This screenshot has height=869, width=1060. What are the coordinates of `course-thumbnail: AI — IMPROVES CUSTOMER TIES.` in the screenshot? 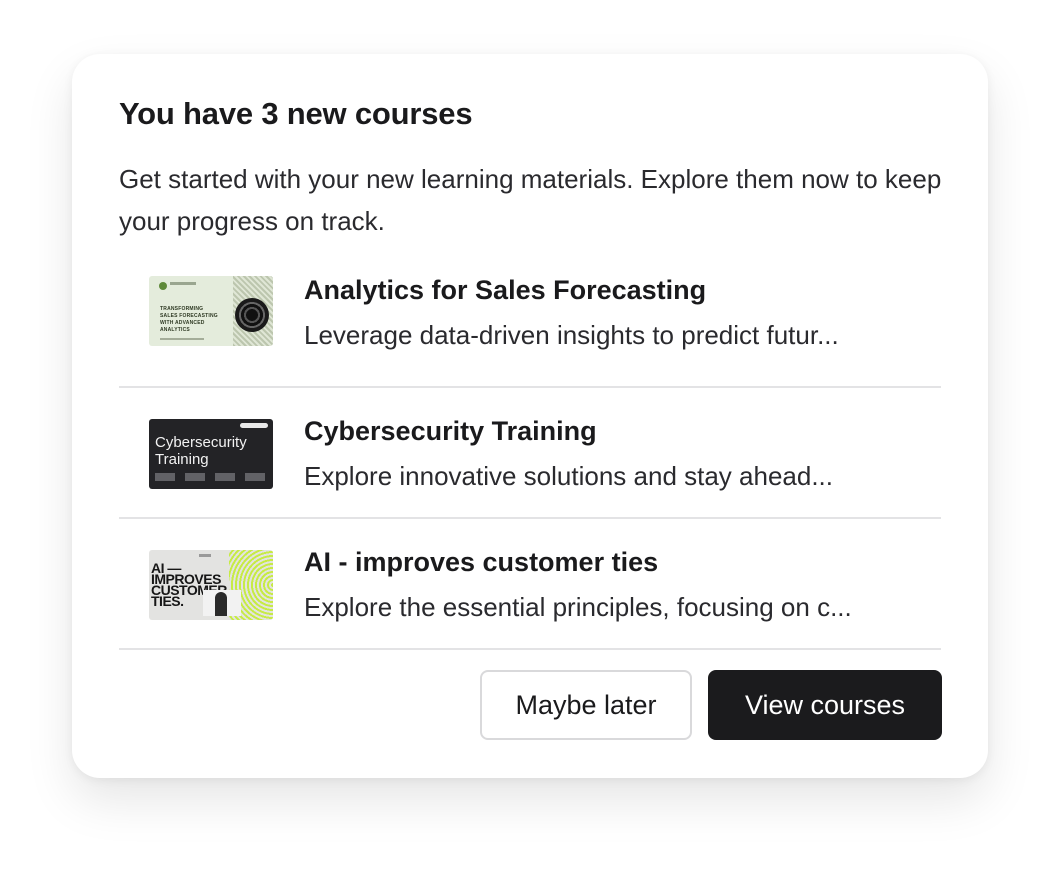 It's located at (211, 585).